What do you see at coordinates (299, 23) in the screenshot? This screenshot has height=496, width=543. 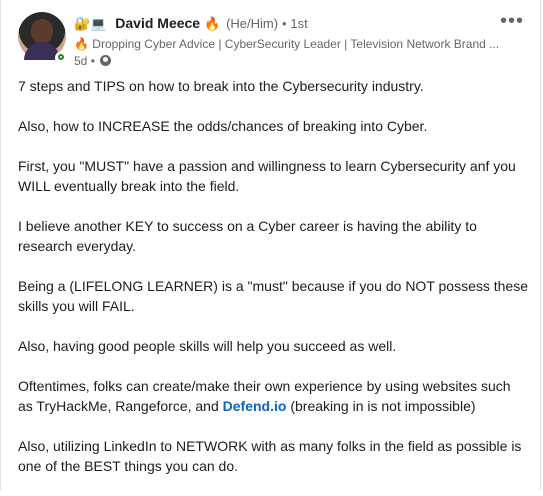 I see `connection-degree: 1st` at bounding box center [299, 23].